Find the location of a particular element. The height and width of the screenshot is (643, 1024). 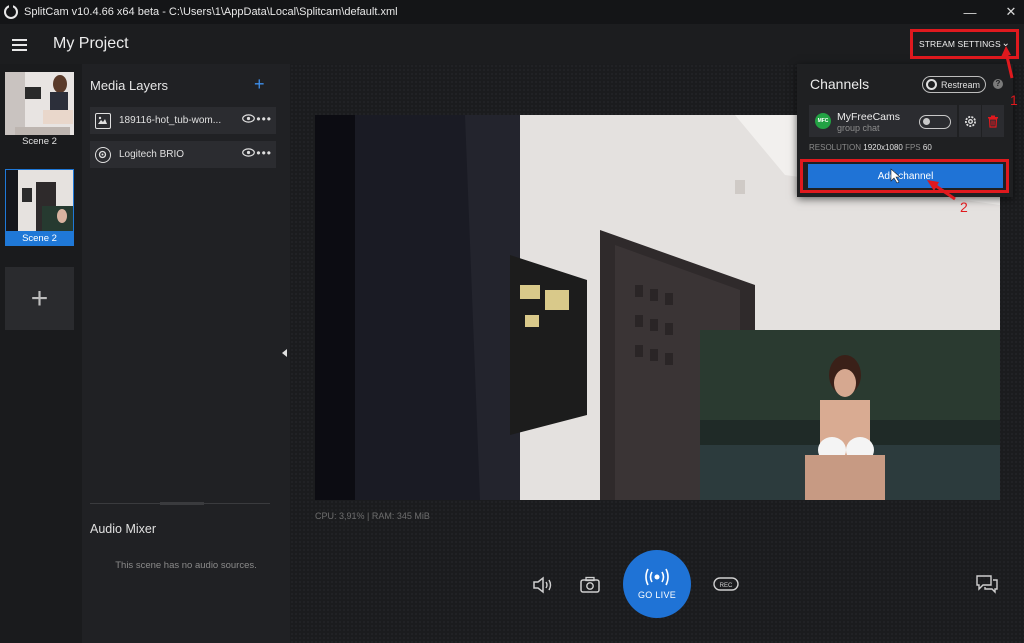

mouse-cursor-icon is located at coordinates (895, 176).